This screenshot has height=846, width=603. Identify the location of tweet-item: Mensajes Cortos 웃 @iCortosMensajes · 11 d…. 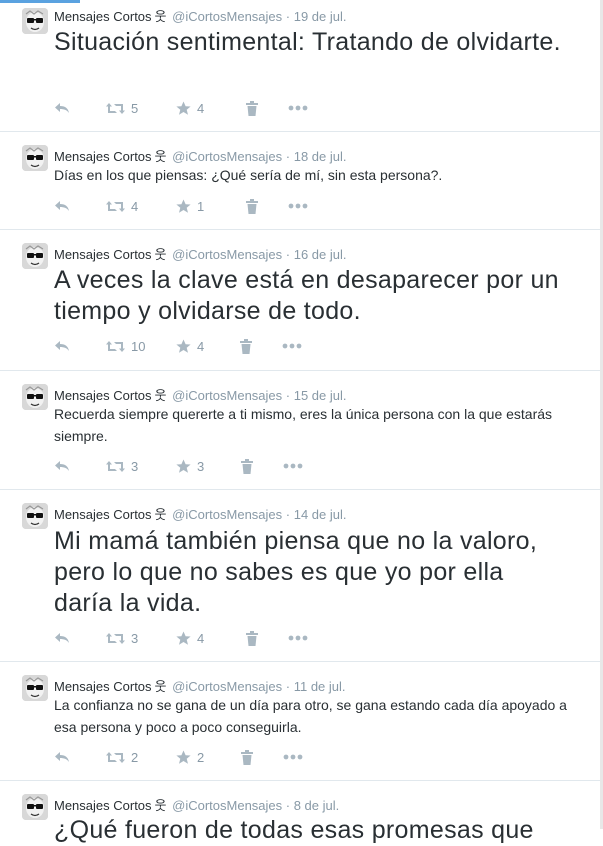
(300, 721).